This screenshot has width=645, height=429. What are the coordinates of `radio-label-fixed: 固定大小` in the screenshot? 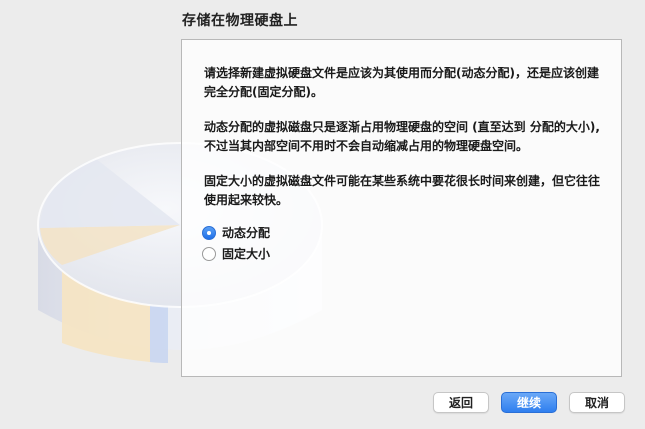 It's located at (246, 254).